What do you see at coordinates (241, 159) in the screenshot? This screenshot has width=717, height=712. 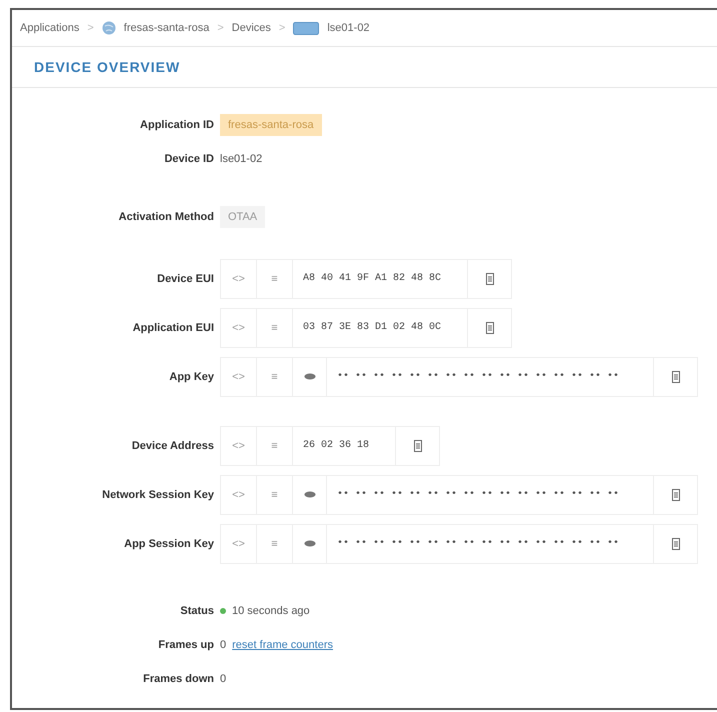 I see `field-value: lse01-02` at bounding box center [241, 159].